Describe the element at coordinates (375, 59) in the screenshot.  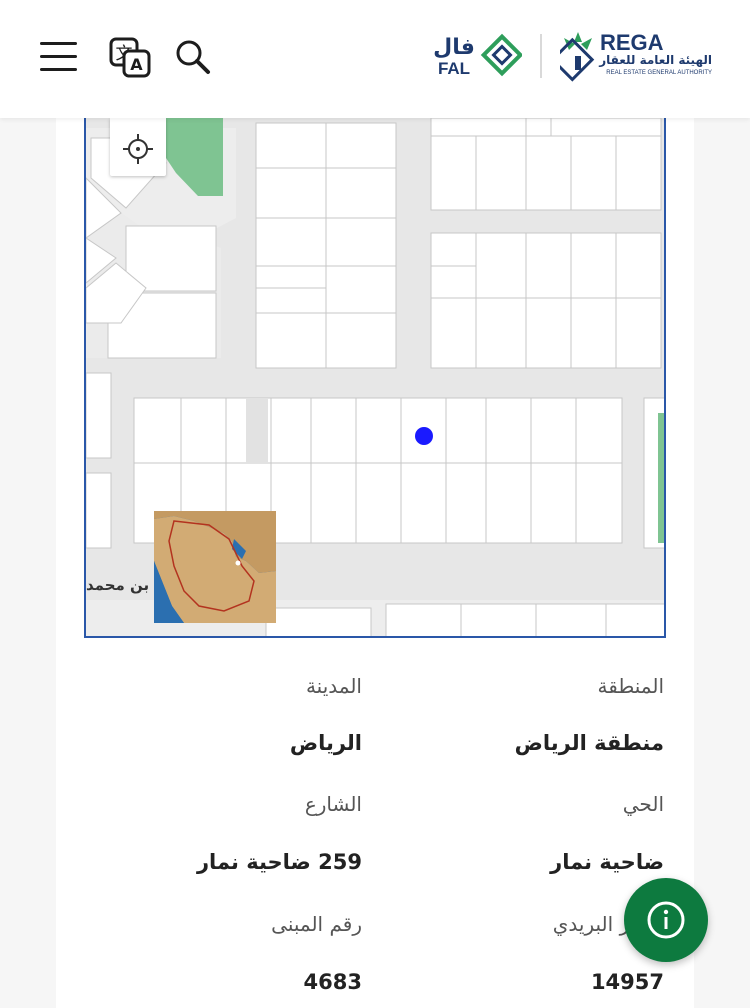
I see `top-header: 文 A فال FAL` at that location.